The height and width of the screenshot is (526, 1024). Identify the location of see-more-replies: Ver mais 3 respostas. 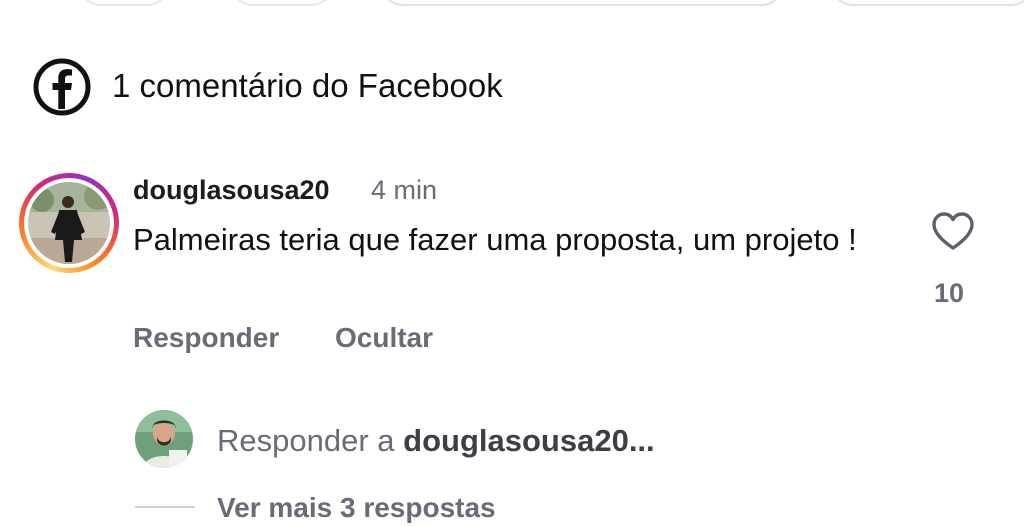
(356, 508).